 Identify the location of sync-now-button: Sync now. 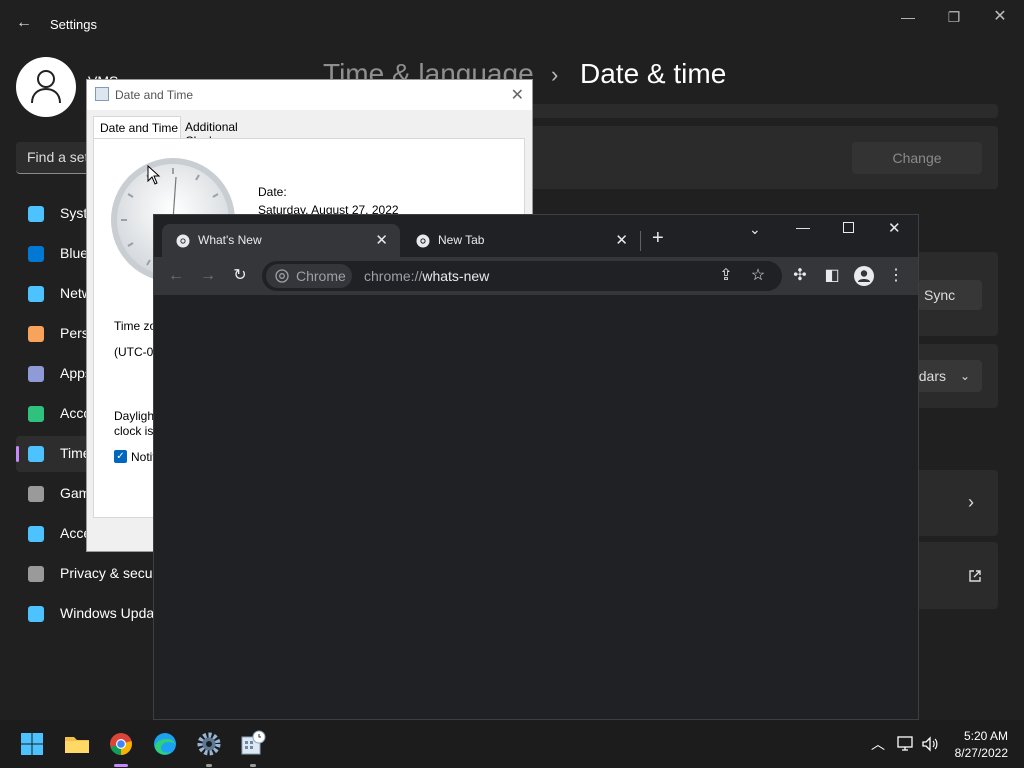
(950, 295).